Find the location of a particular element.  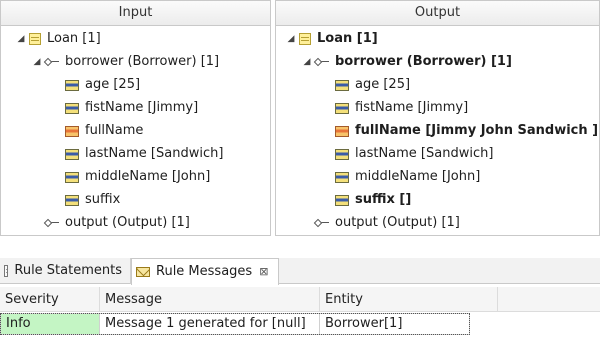

tree-item-suffix: suffix is located at coordinates (92, 200).